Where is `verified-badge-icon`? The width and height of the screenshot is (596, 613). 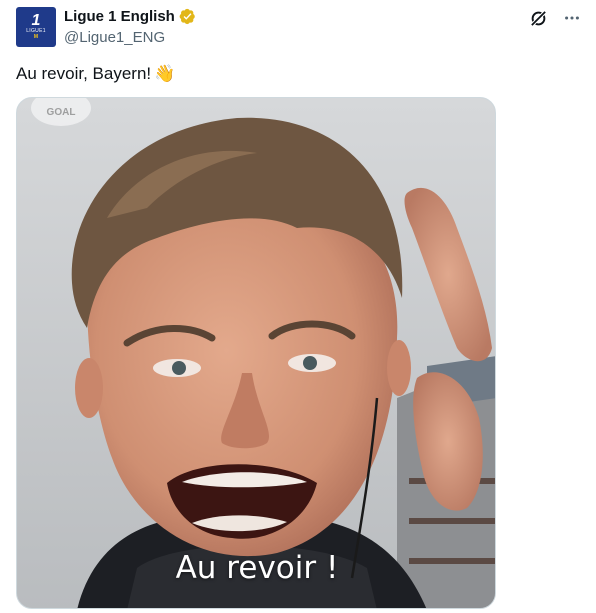
verified-badge-icon is located at coordinates (187, 16).